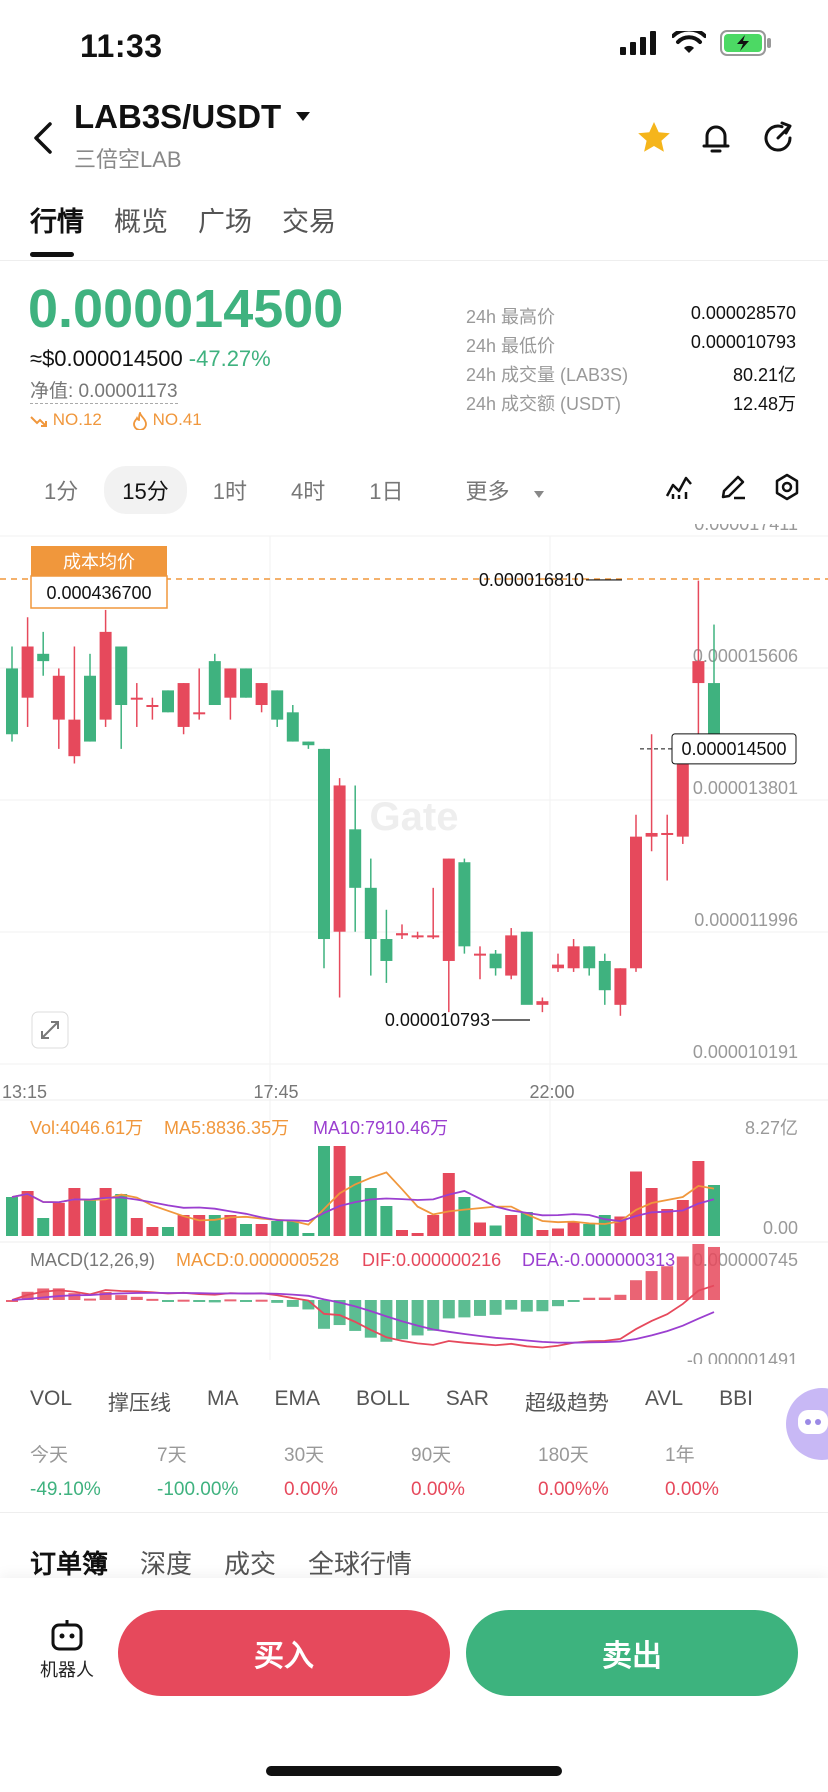  Describe the element at coordinates (145, 490) in the screenshot. I see `interval-15m: 15分` at that location.